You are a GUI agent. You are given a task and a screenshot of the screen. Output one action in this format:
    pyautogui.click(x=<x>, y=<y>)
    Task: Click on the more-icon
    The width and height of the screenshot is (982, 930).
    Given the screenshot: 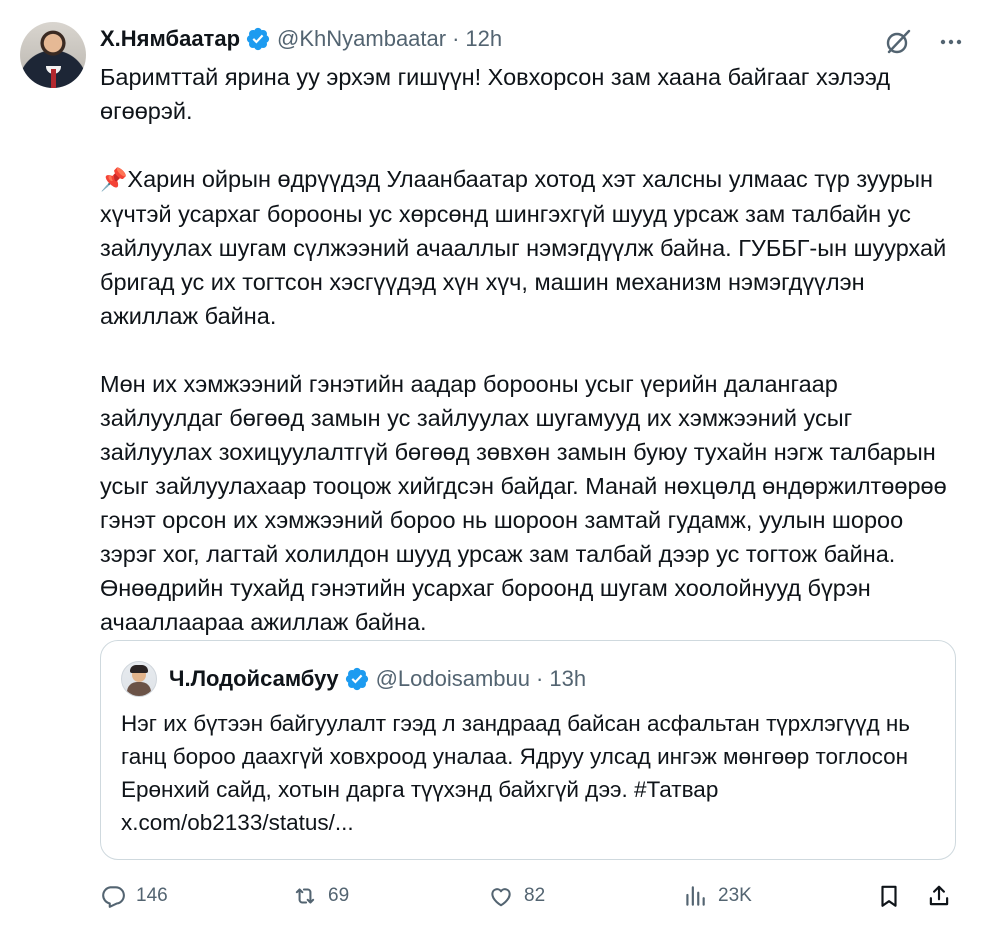 What is the action you would take?
    pyautogui.click(x=951, y=42)
    